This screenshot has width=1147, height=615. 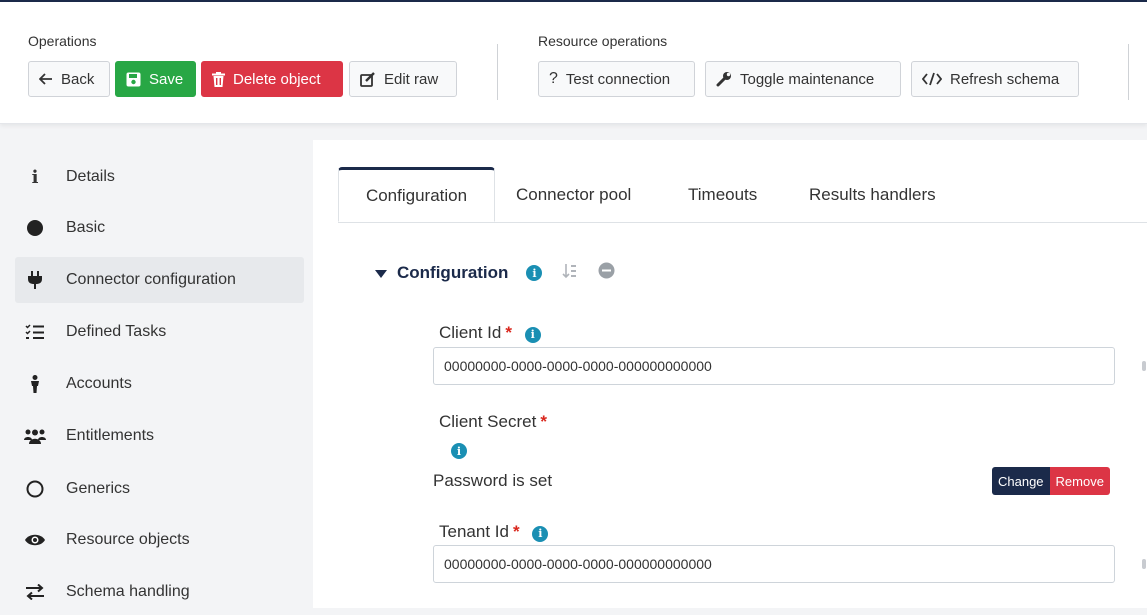 I want to click on minus-circle-icon, so click(x=606, y=273).